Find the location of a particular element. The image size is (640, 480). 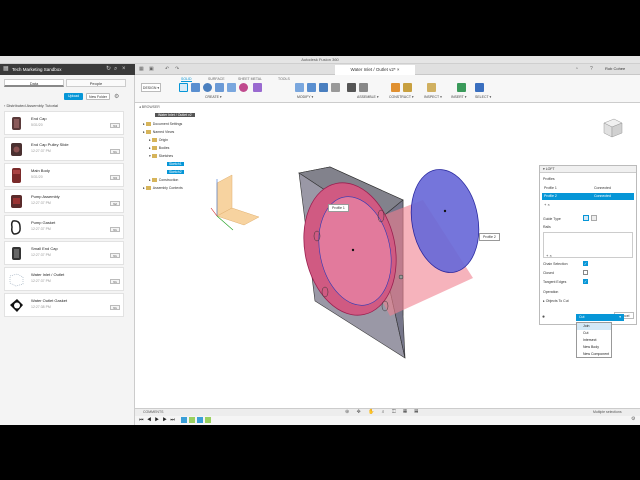

add-remove-icons: + × is located at coordinates (547, 204).